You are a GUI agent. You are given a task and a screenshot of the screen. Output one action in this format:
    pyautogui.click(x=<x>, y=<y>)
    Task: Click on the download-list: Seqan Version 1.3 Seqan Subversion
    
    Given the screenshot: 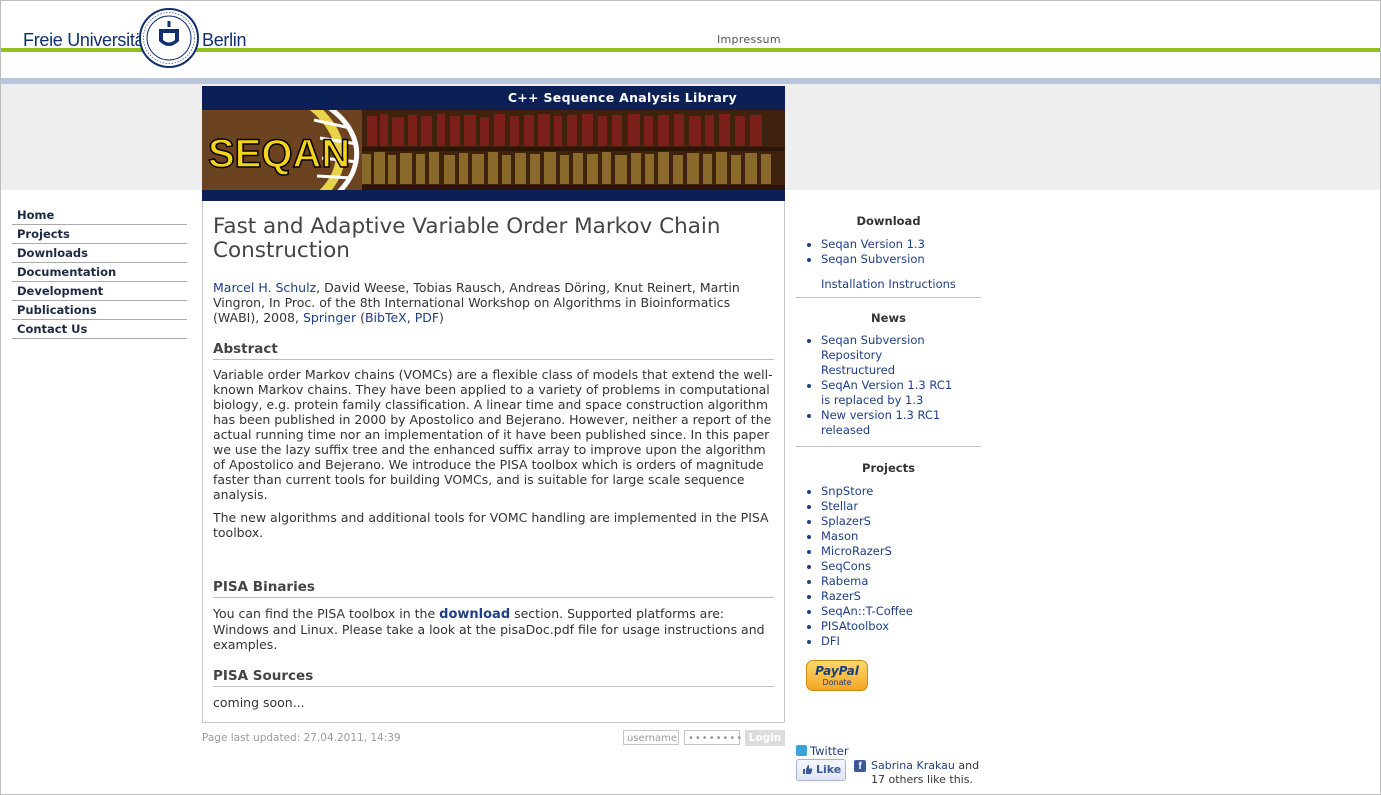 What is the action you would take?
    pyautogui.click(x=888, y=252)
    